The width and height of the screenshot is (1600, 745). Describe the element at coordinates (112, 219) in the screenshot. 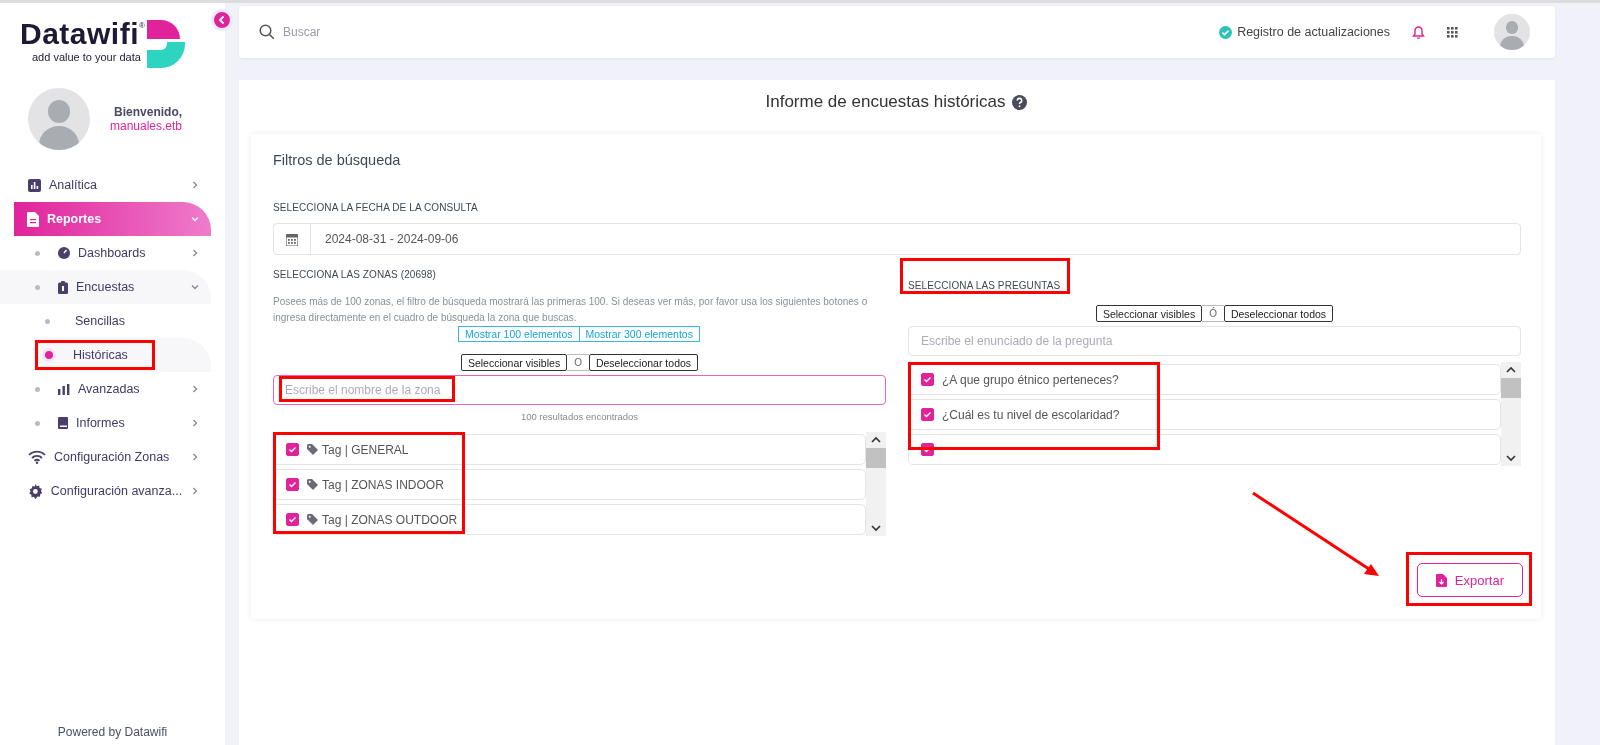

I see `nav-item: Reportes` at that location.